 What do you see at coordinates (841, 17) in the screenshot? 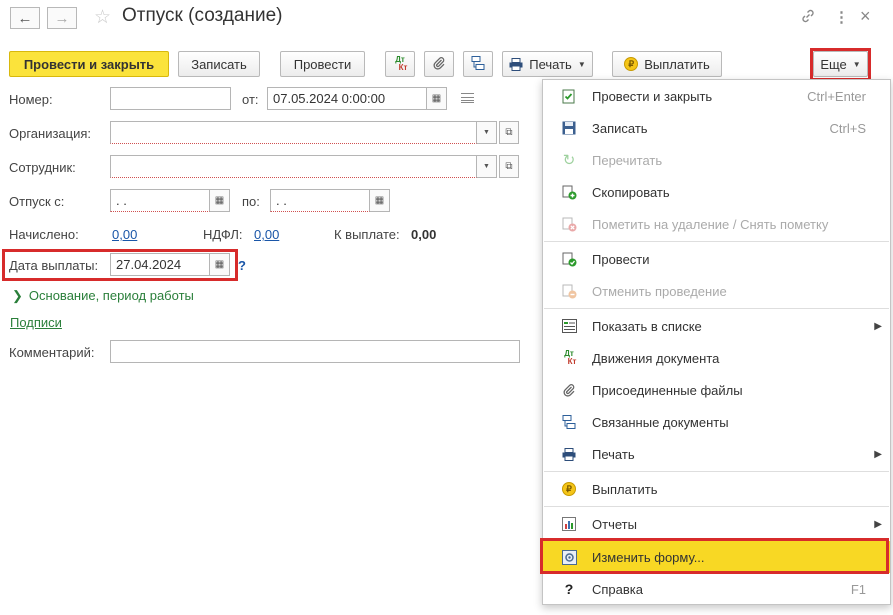
I see `vertical-dots-icon: ⋮` at bounding box center [841, 17].